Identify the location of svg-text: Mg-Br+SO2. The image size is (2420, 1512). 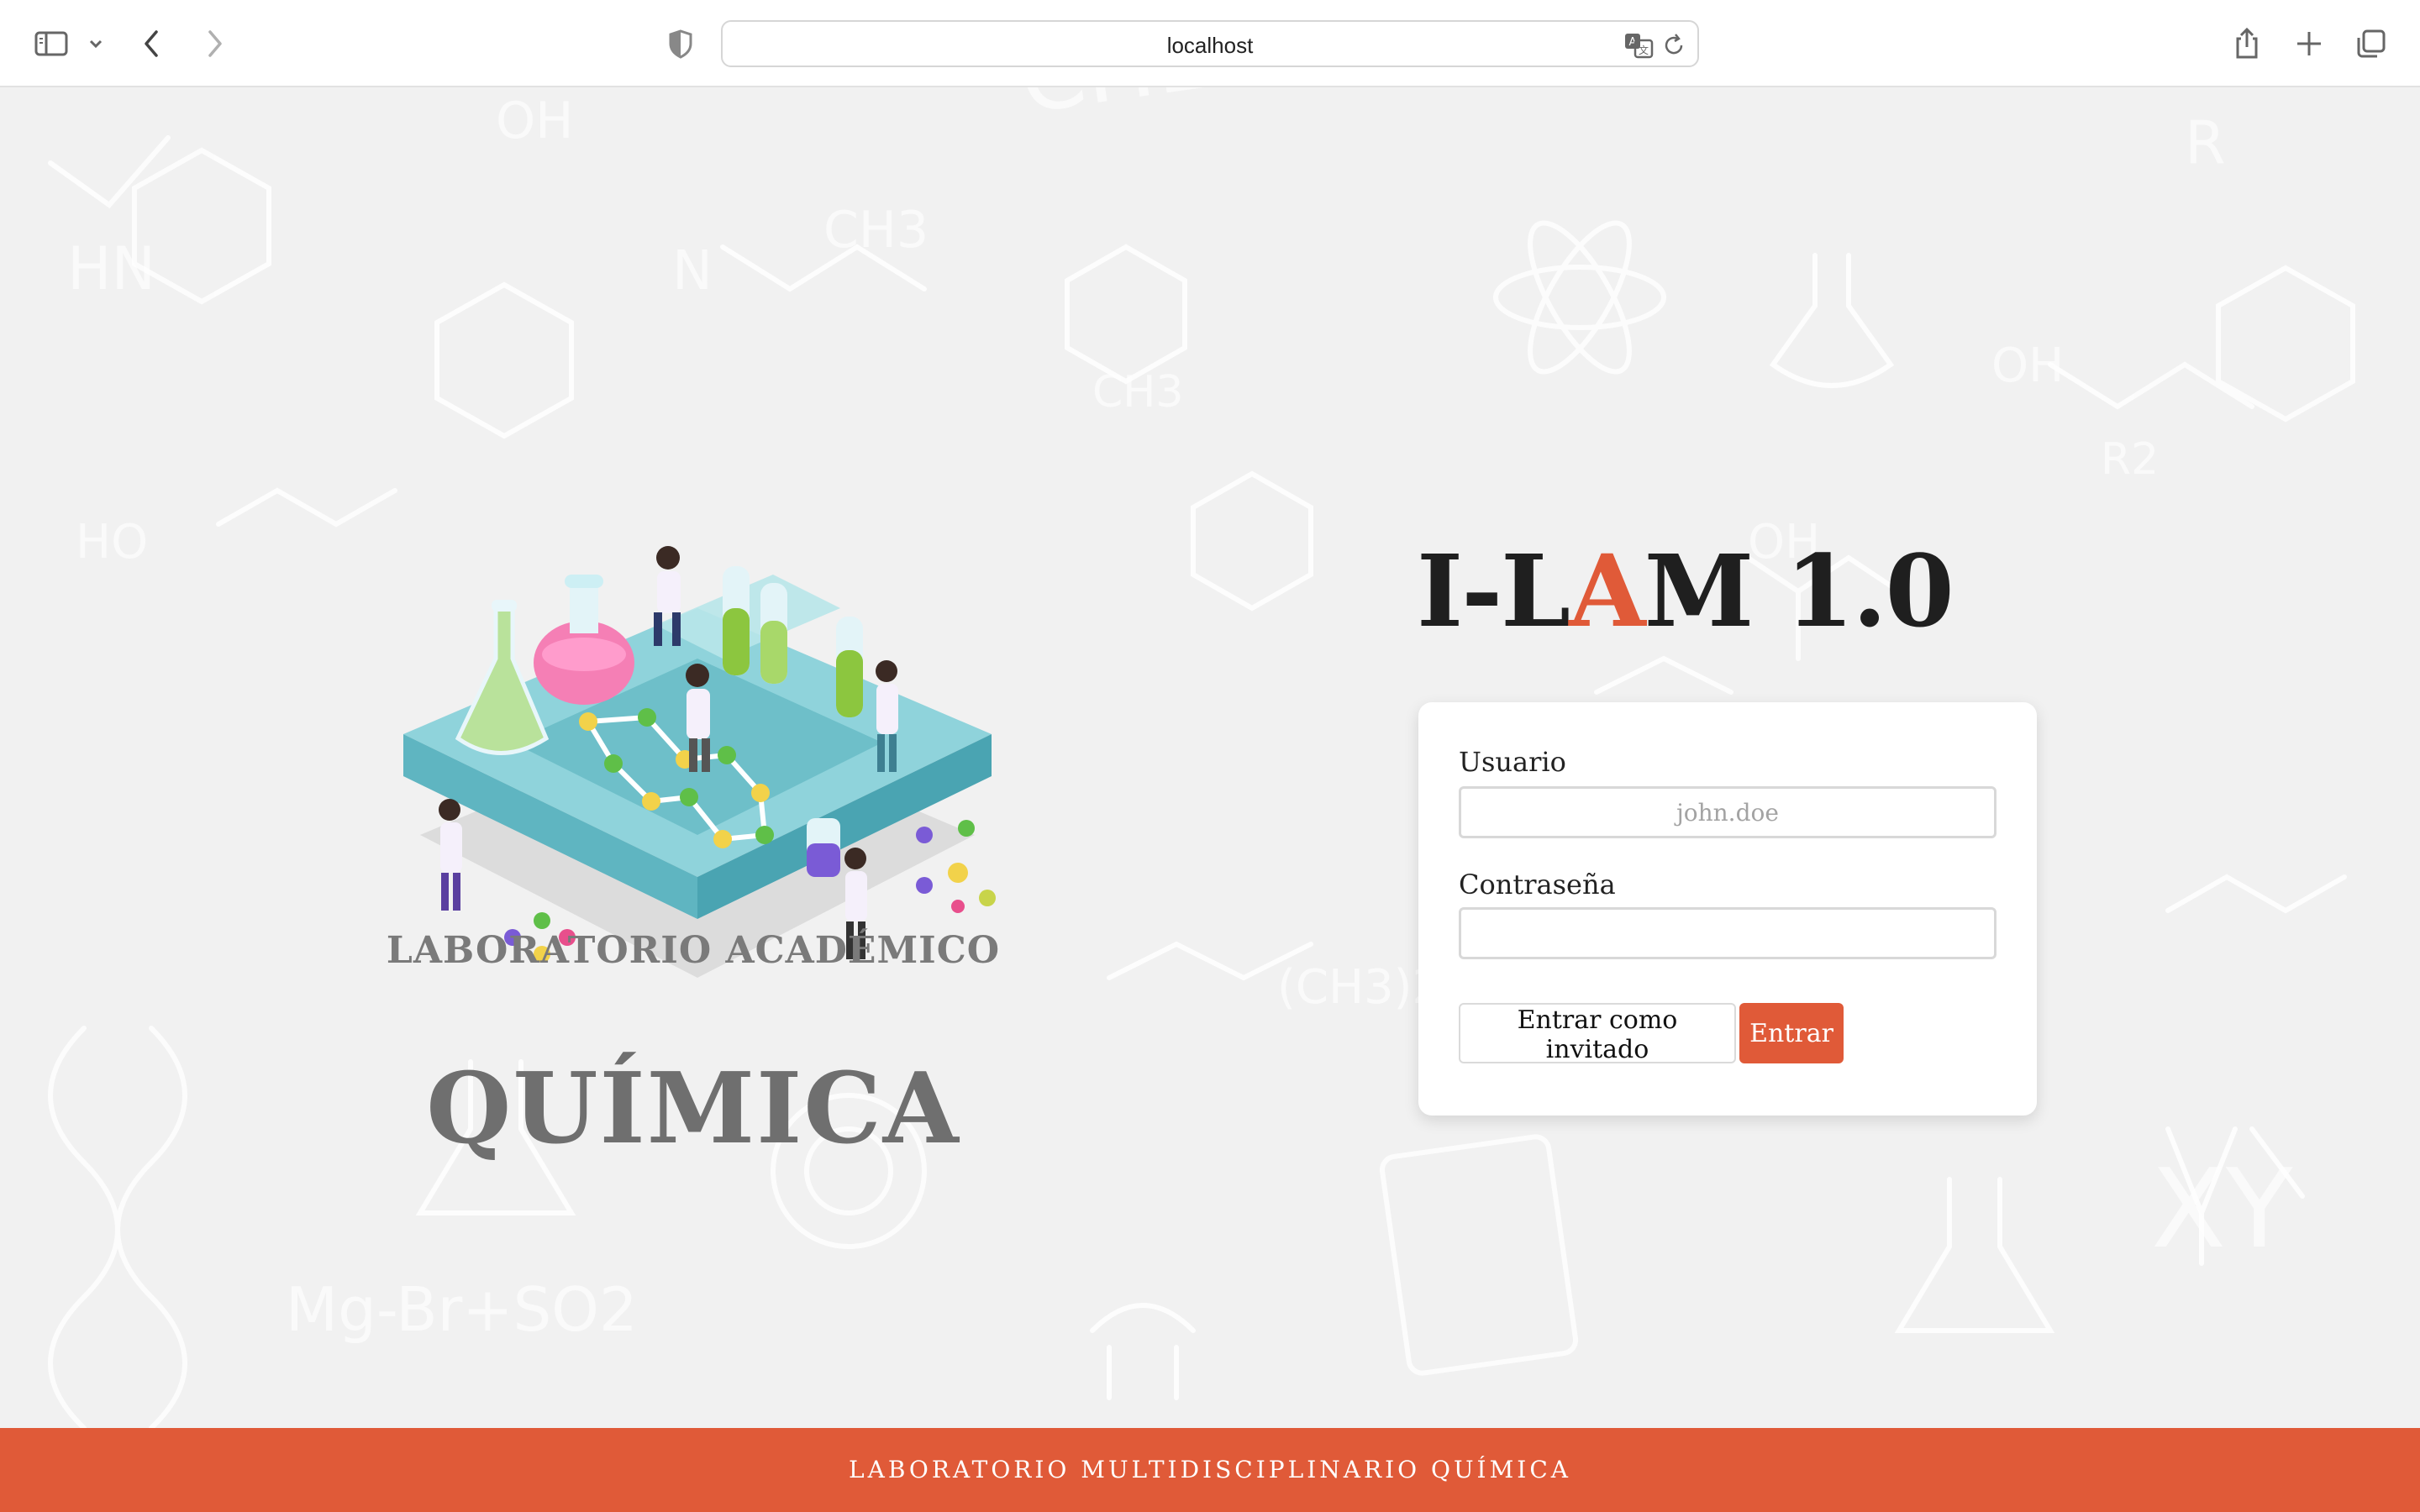
(462, 1309).